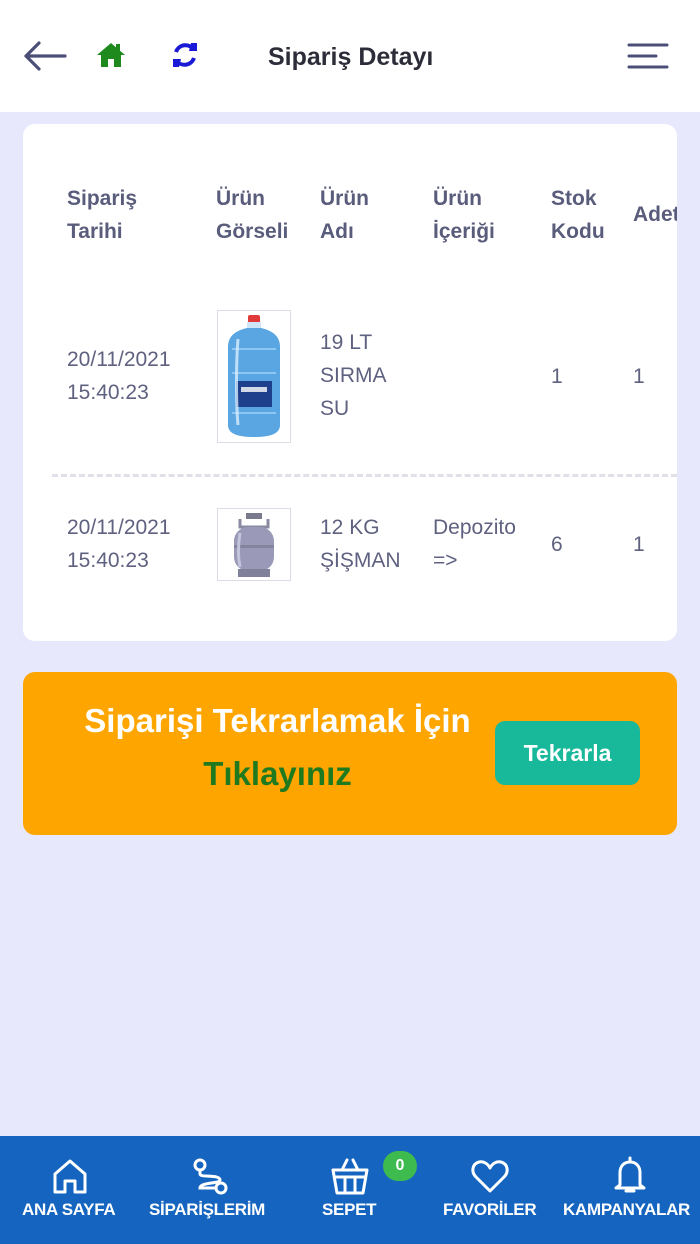 Image resolution: width=700 pixels, height=1244 pixels. What do you see at coordinates (655, 214) in the screenshot?
I see `col-header-quantity: Adet` at bounding box center [655, 214].